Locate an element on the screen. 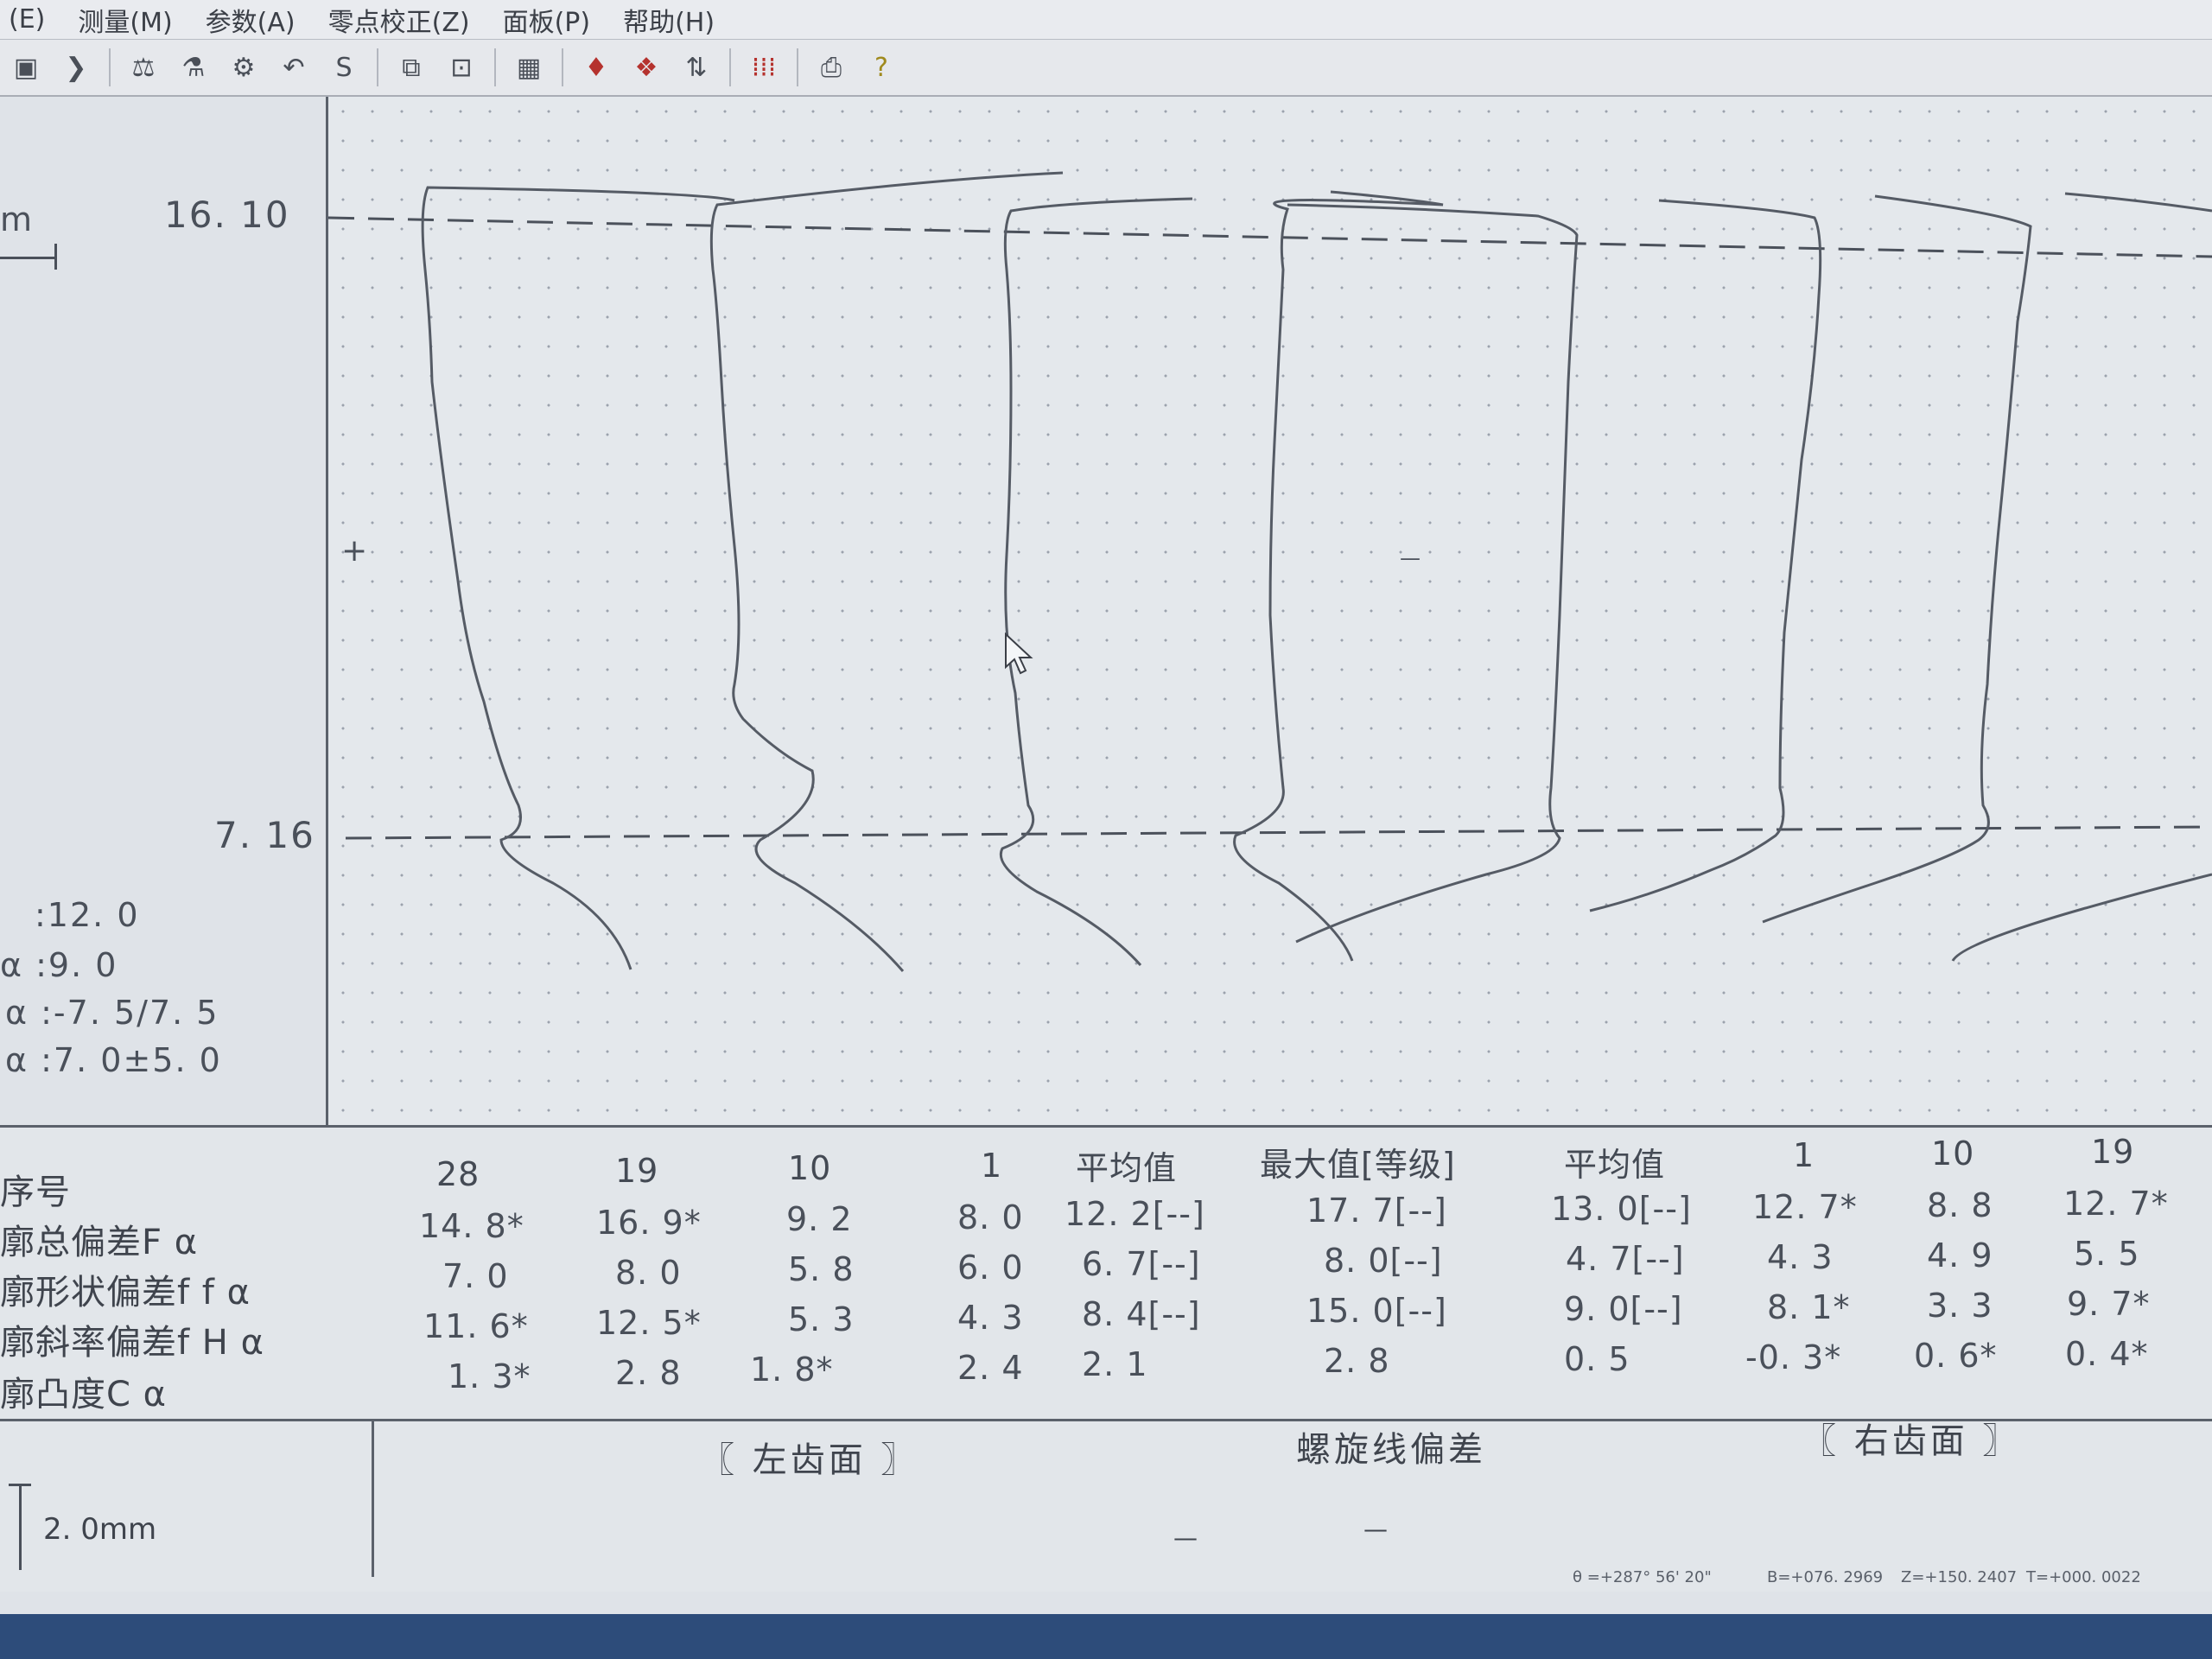  redo-icon: S is located at coordinates (344, 67).